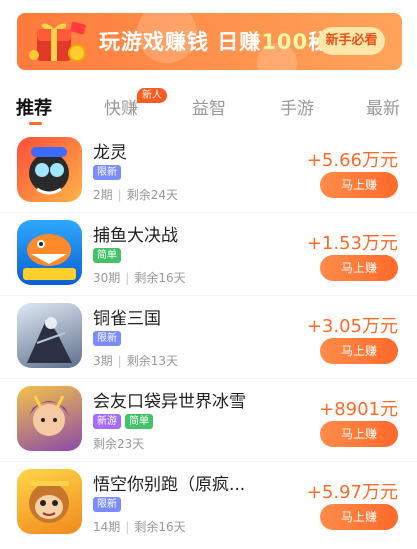  Describe the element at coordinates (351, 41) in the screenshot. I see `newbie-guide-button: 新手必看` at that location.